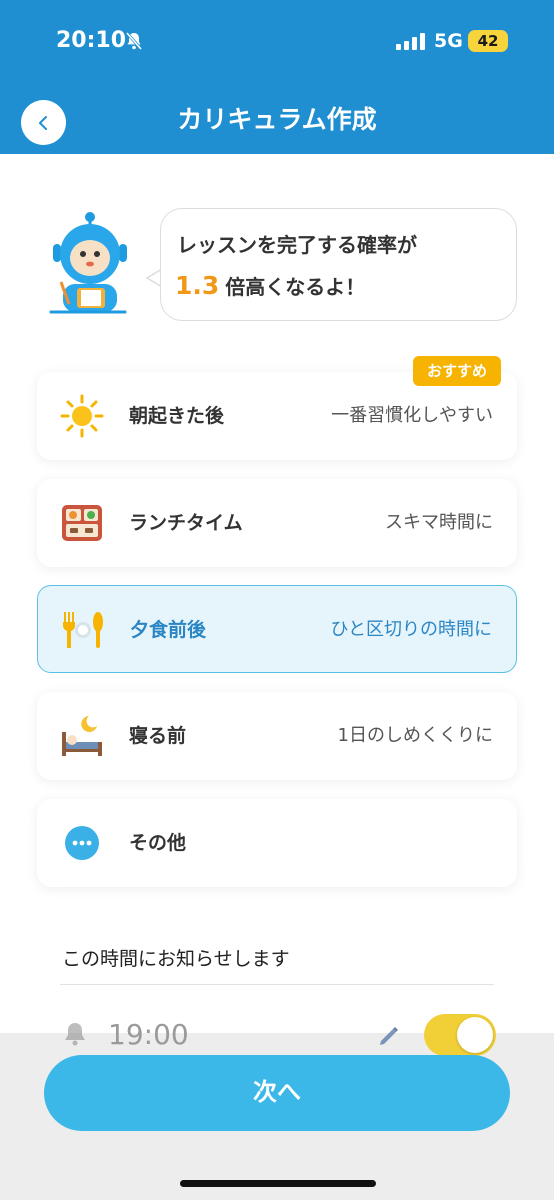  Describe the element at coordinates (82, 736) in the screenshot. I see `bed-moon-icon` at that location.